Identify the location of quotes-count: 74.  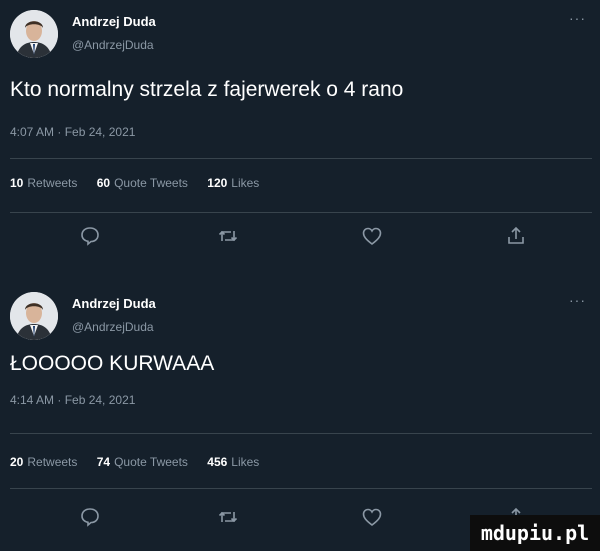
(103, 462).